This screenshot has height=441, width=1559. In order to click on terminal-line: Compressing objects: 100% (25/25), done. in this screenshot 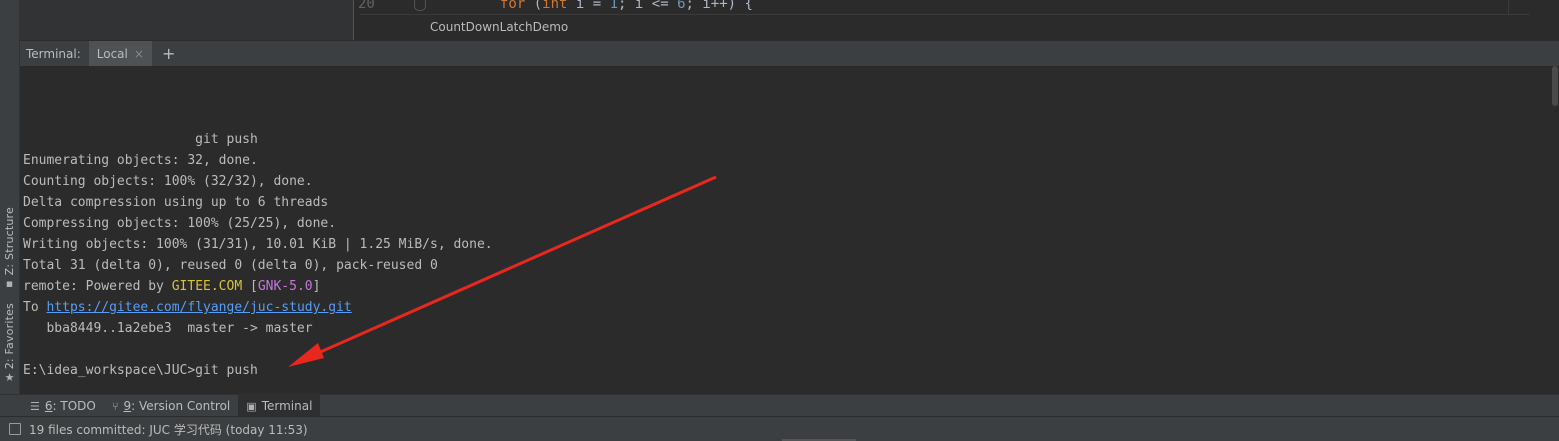, I will do `click(180, 223)`.